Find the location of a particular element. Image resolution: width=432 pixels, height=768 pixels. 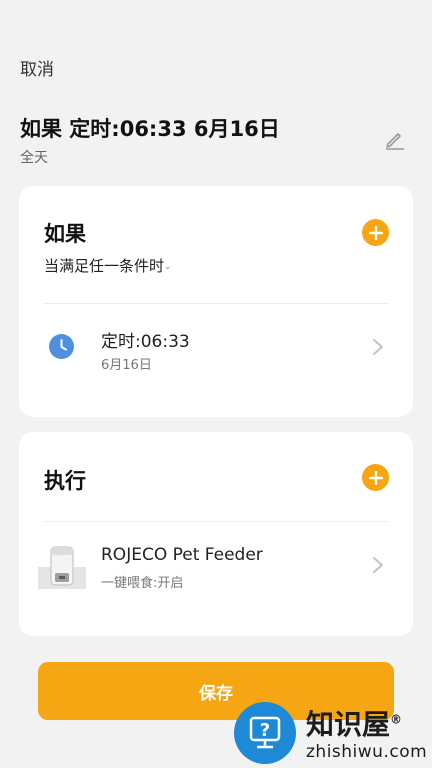

watermark-logo: ? is located at coordinates (265, 733).